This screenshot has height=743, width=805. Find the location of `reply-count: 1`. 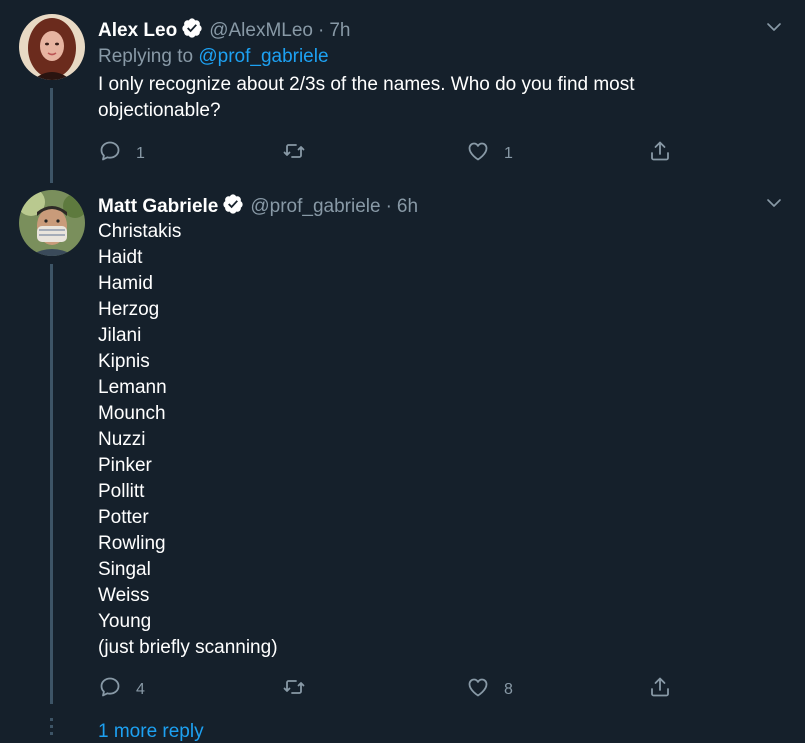

reply-count: 1 is located at coordinates (140, 153).